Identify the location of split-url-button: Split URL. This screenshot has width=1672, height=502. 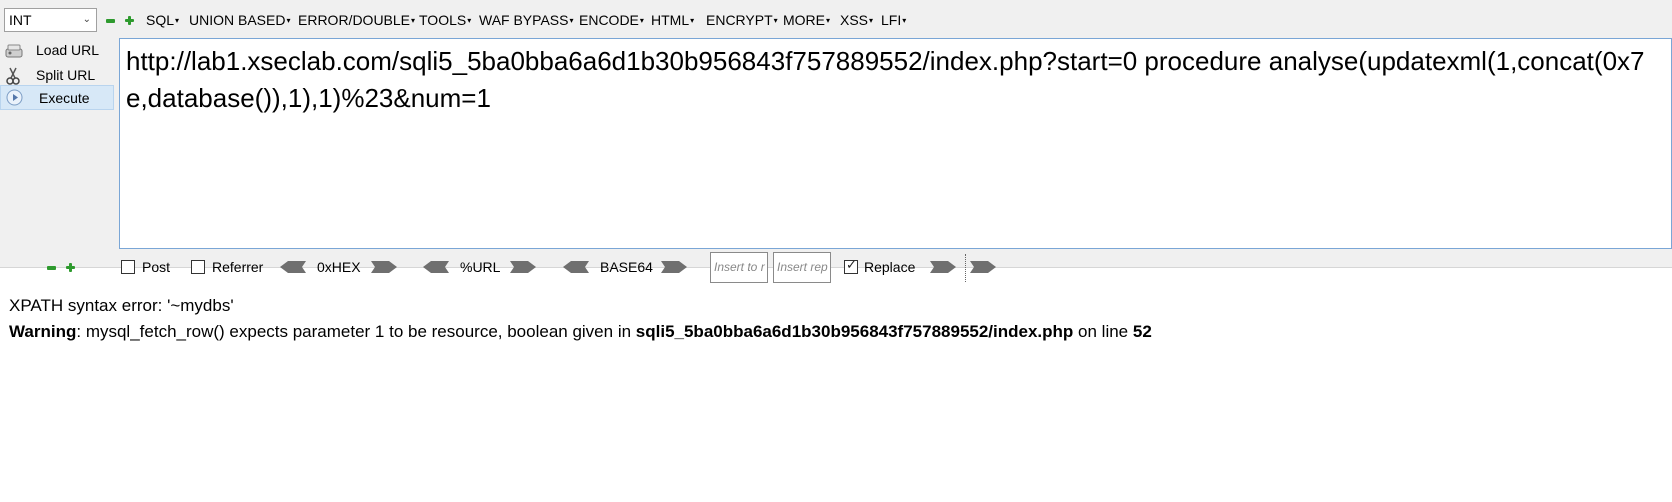
(57, 75).